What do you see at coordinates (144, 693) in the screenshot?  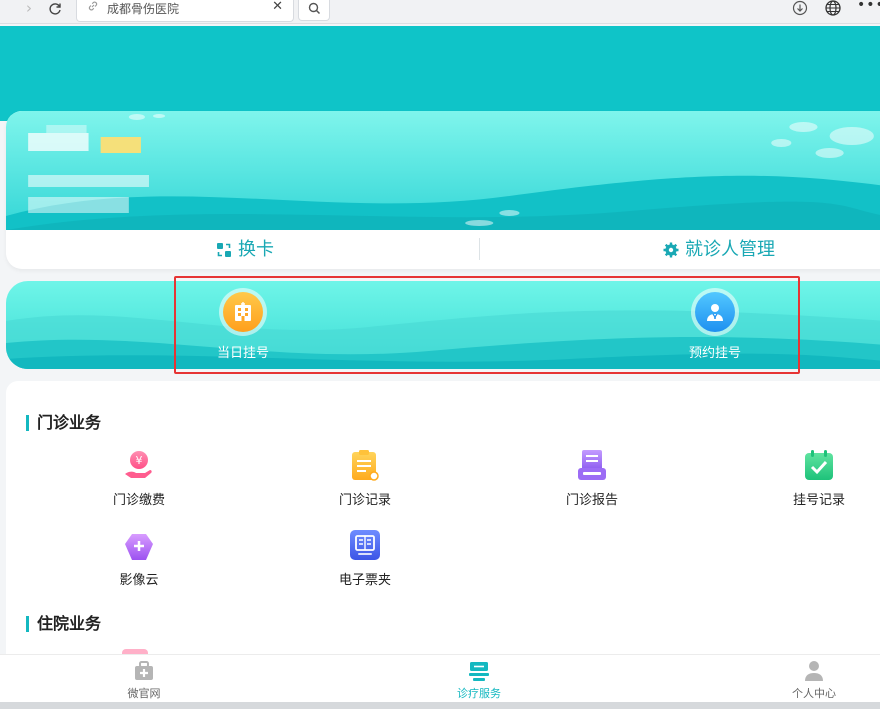 I see `nav-micro-site-label: 微官网` at bounding box center [144, 693].